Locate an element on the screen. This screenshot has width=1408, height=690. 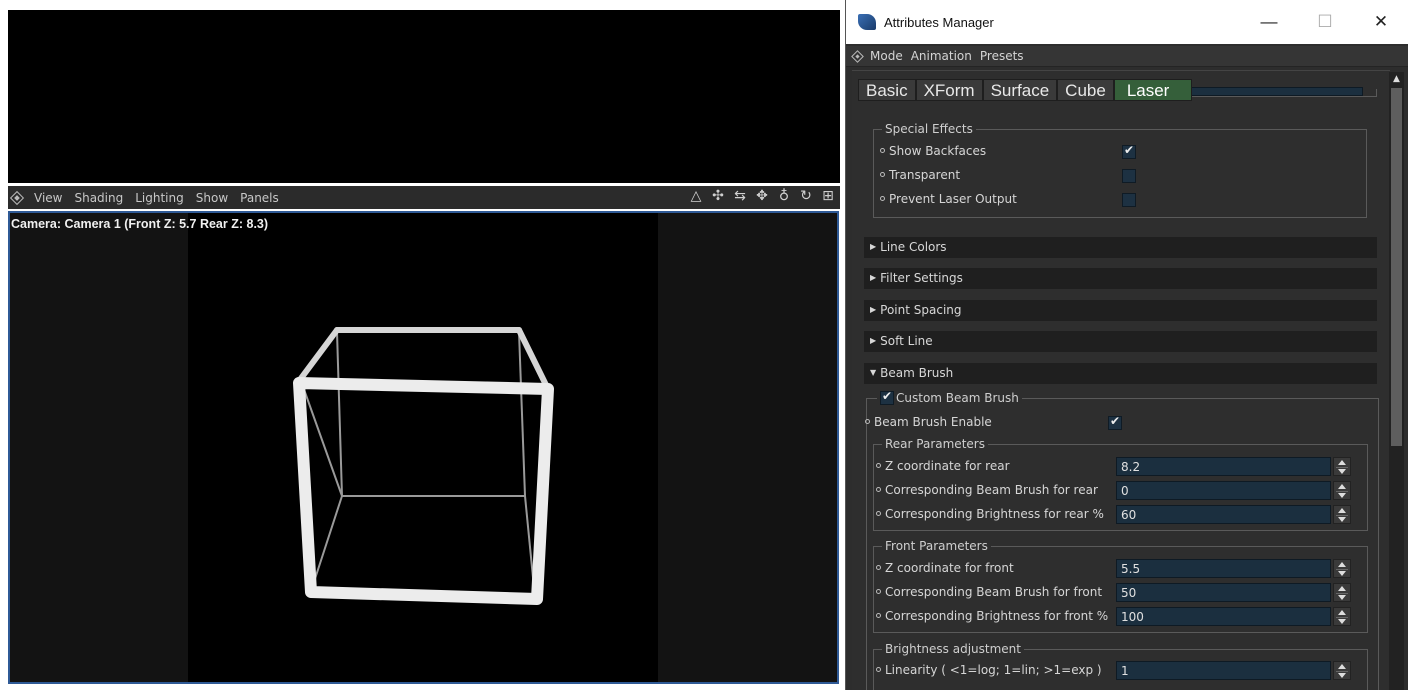
beam-brush-enable-row: Beam Brush Enable is located at coordinates (928, 422).